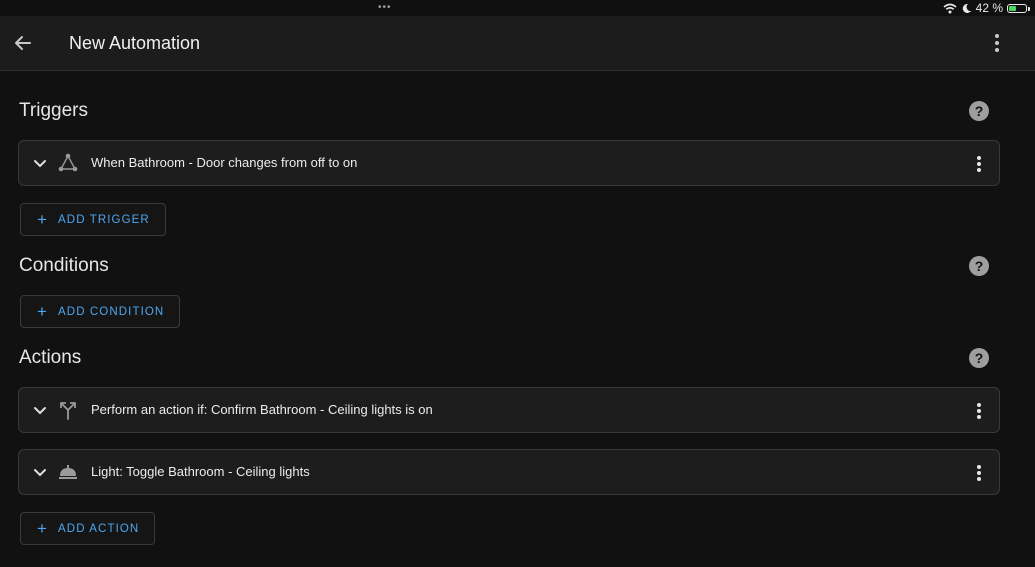  Describe the element at coordinates (385, 7) in the screenshot. I see `multitasking-dots: •••` at that location.